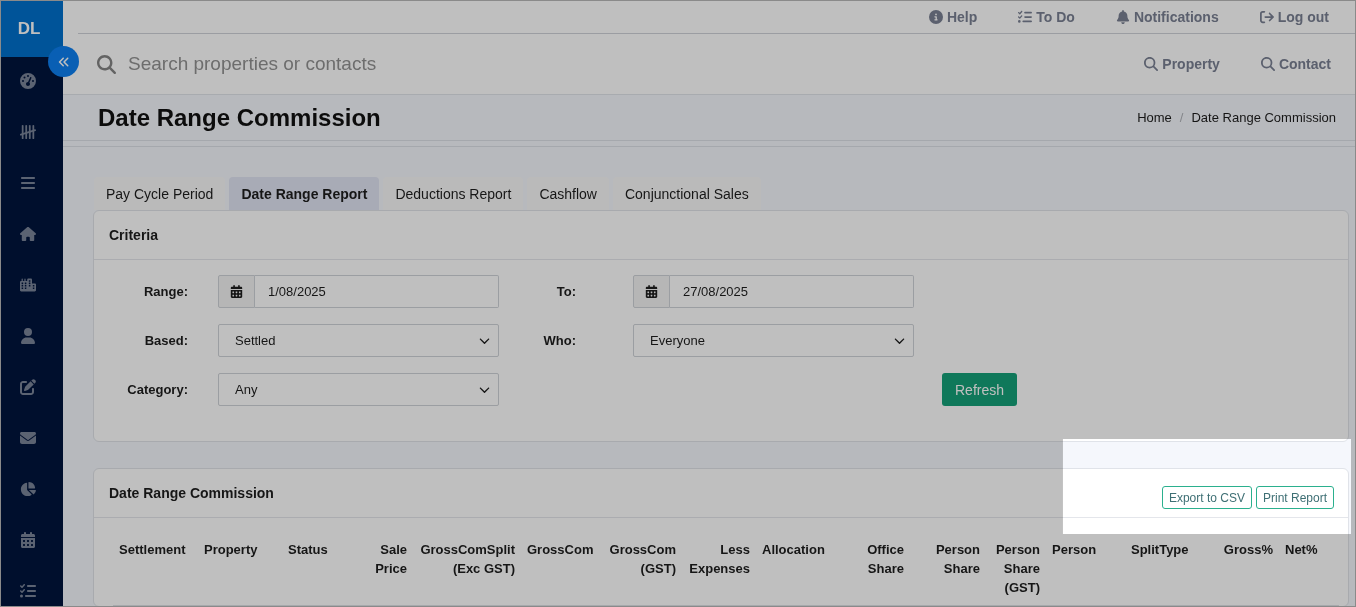 This screenshot has height=607, width=1356. Describe the element at coordinates (1248, 562) in the screenshot. I see `column-header: Gross%` at that location.